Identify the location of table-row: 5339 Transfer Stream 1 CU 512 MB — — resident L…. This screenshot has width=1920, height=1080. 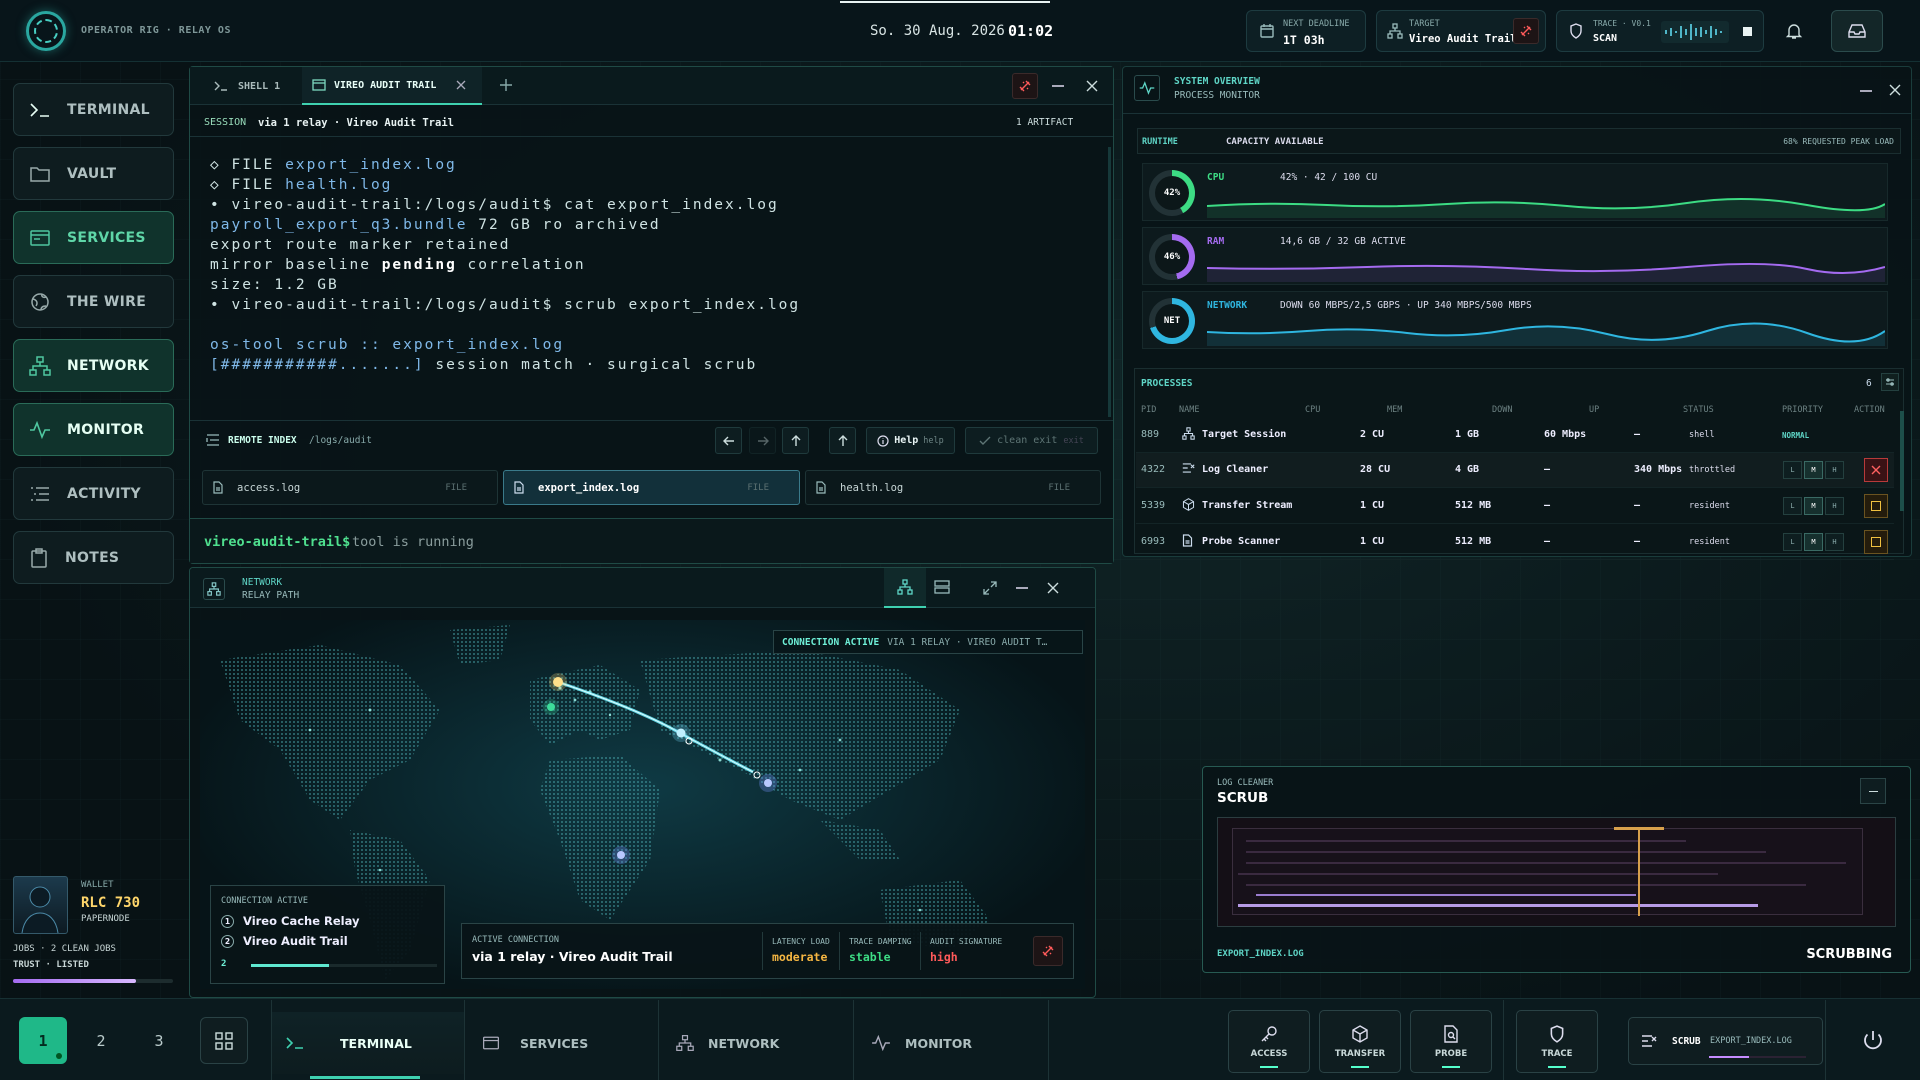
(1515, 506).